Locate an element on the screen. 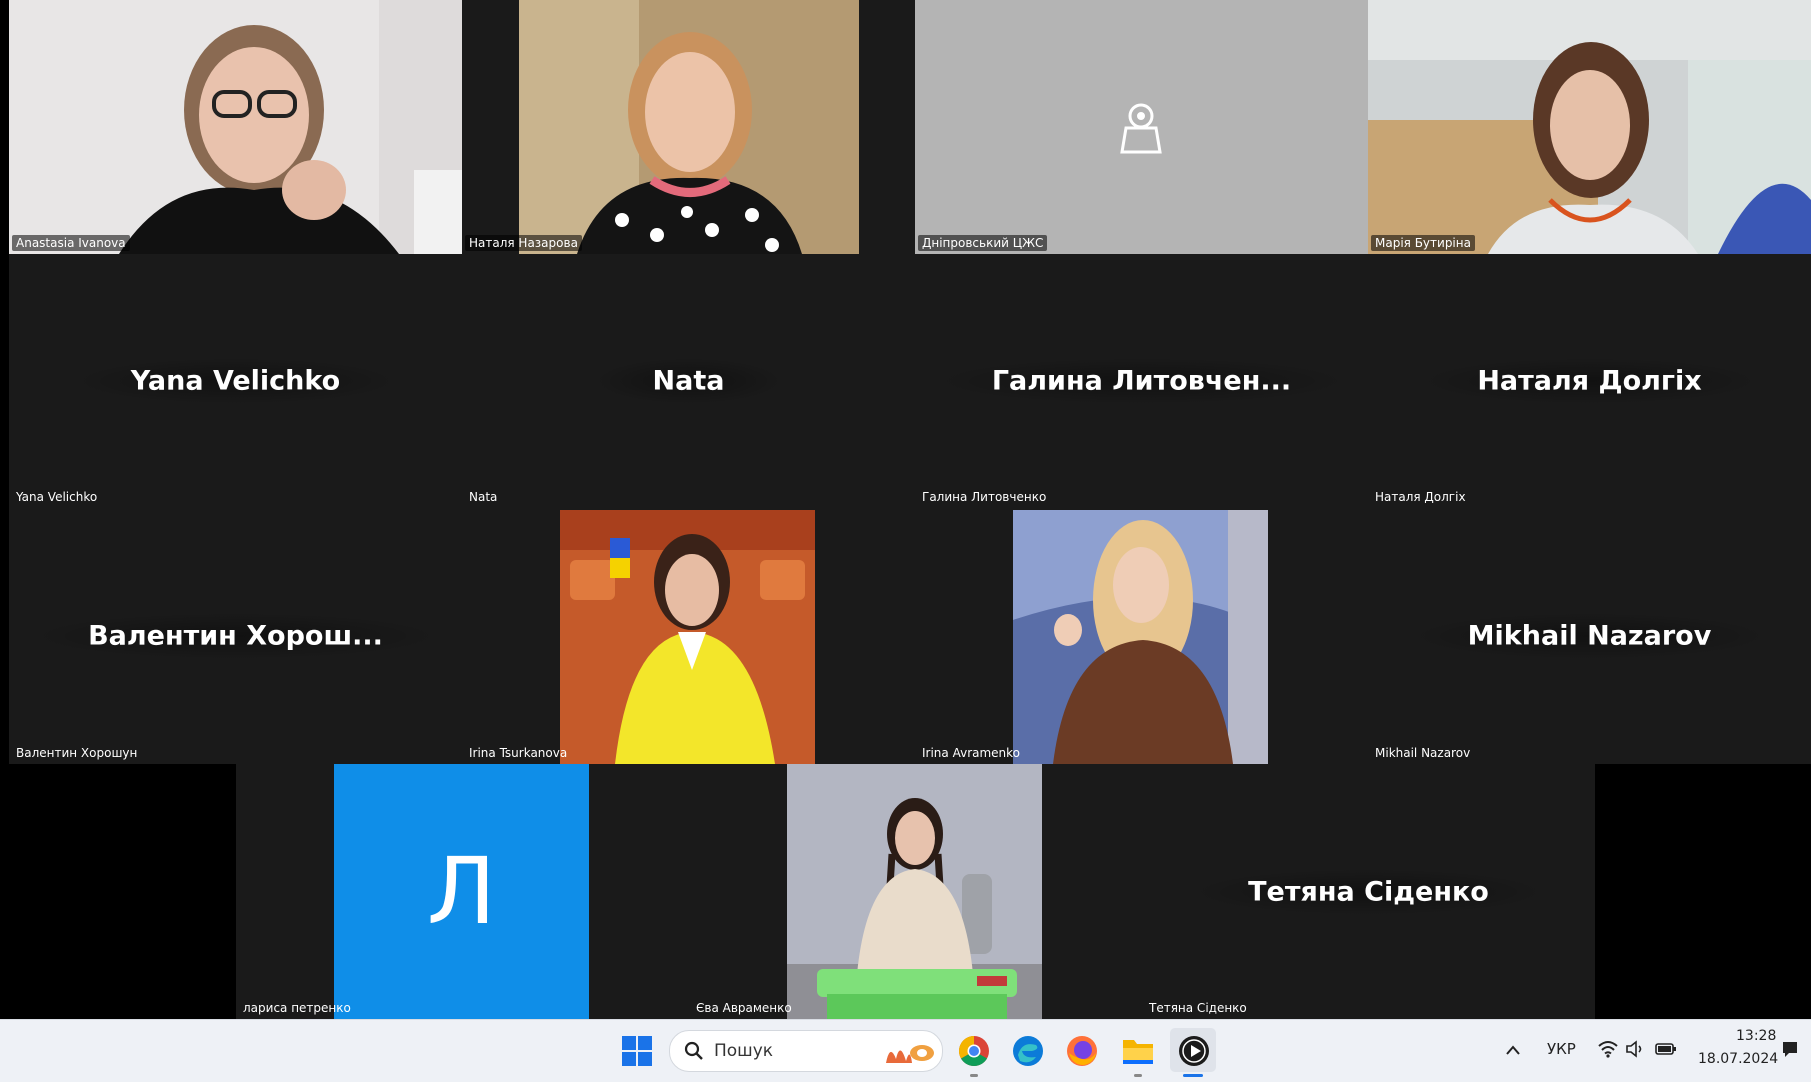 Image resolution: width=1811 pixels, height=1082 pixels. participant-name-tag: Yana Velichko is located at coordinates (57, 497).